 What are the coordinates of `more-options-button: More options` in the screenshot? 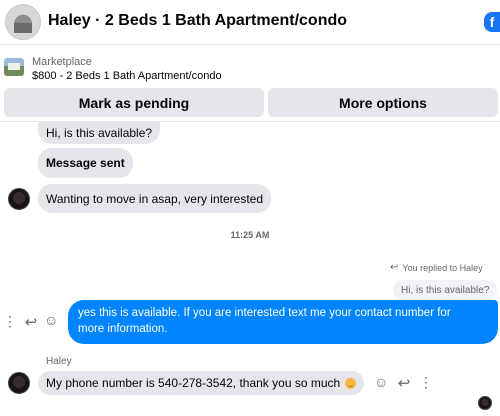 It's located at (383, 102).